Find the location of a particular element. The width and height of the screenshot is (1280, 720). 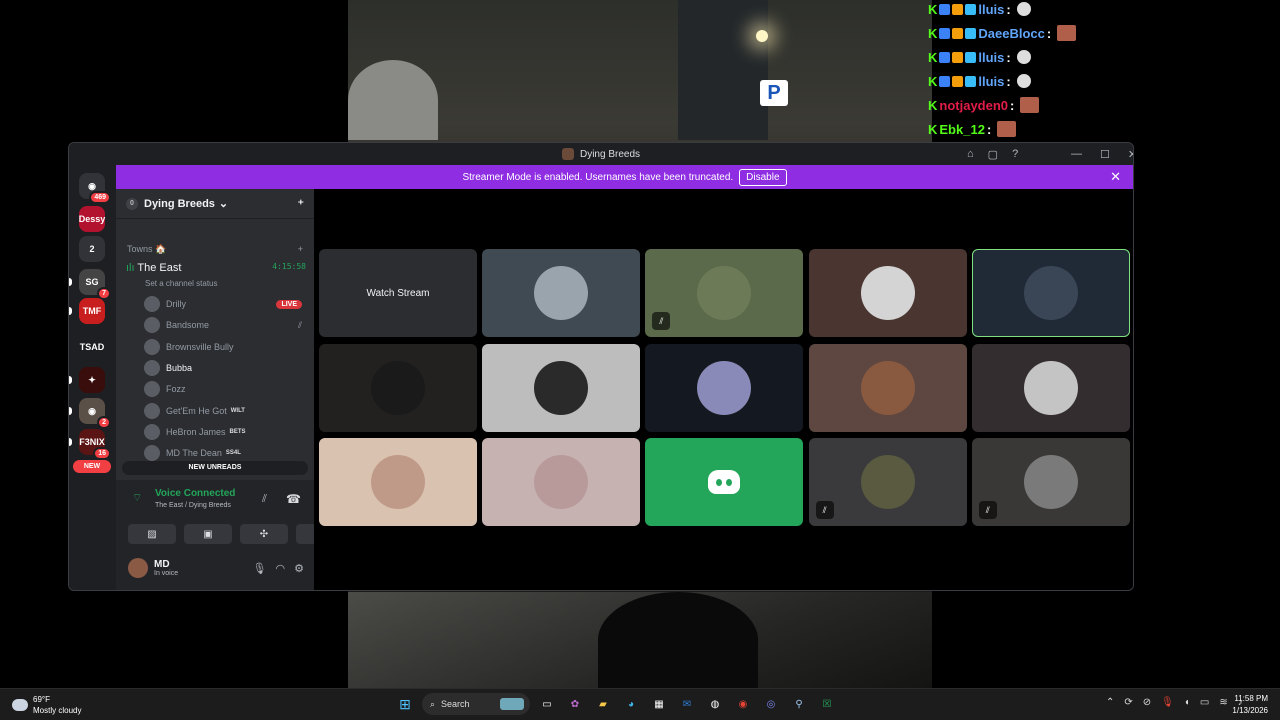

server-label: SG is located at coordinates (92, 282).